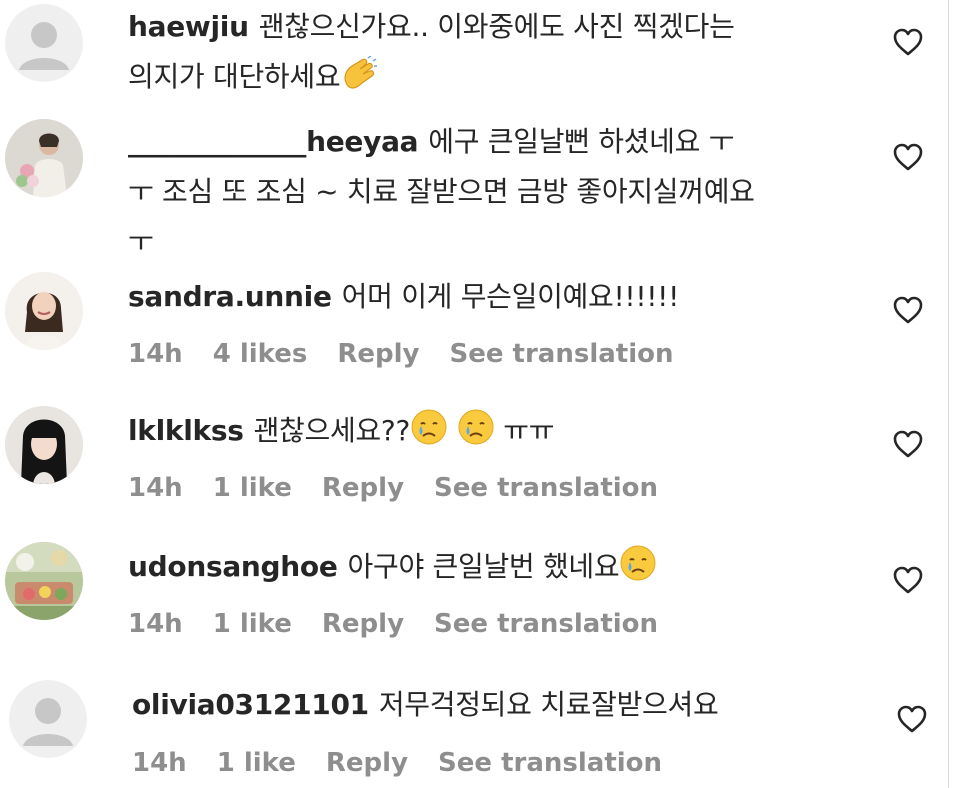 Image resolution: width=960 pixels, height=788 pixels. What do you see at coordinates (548, 704) in the screenshot?
I see `comment-text-line: 저무걱정되요 치료잘받으셔요` at bounding box center [548, 704].